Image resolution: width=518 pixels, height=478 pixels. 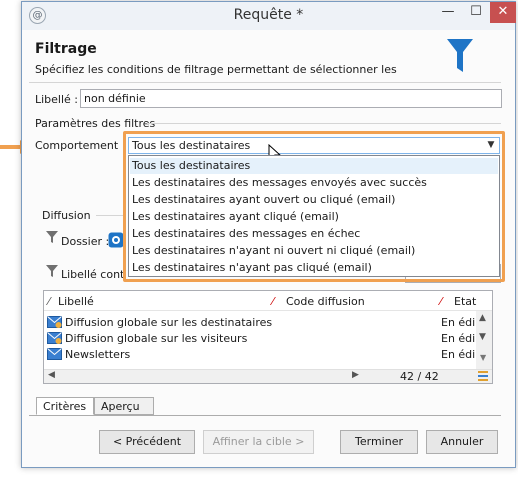 I want to click on diffusion-divider, so click(x=110, y=215).